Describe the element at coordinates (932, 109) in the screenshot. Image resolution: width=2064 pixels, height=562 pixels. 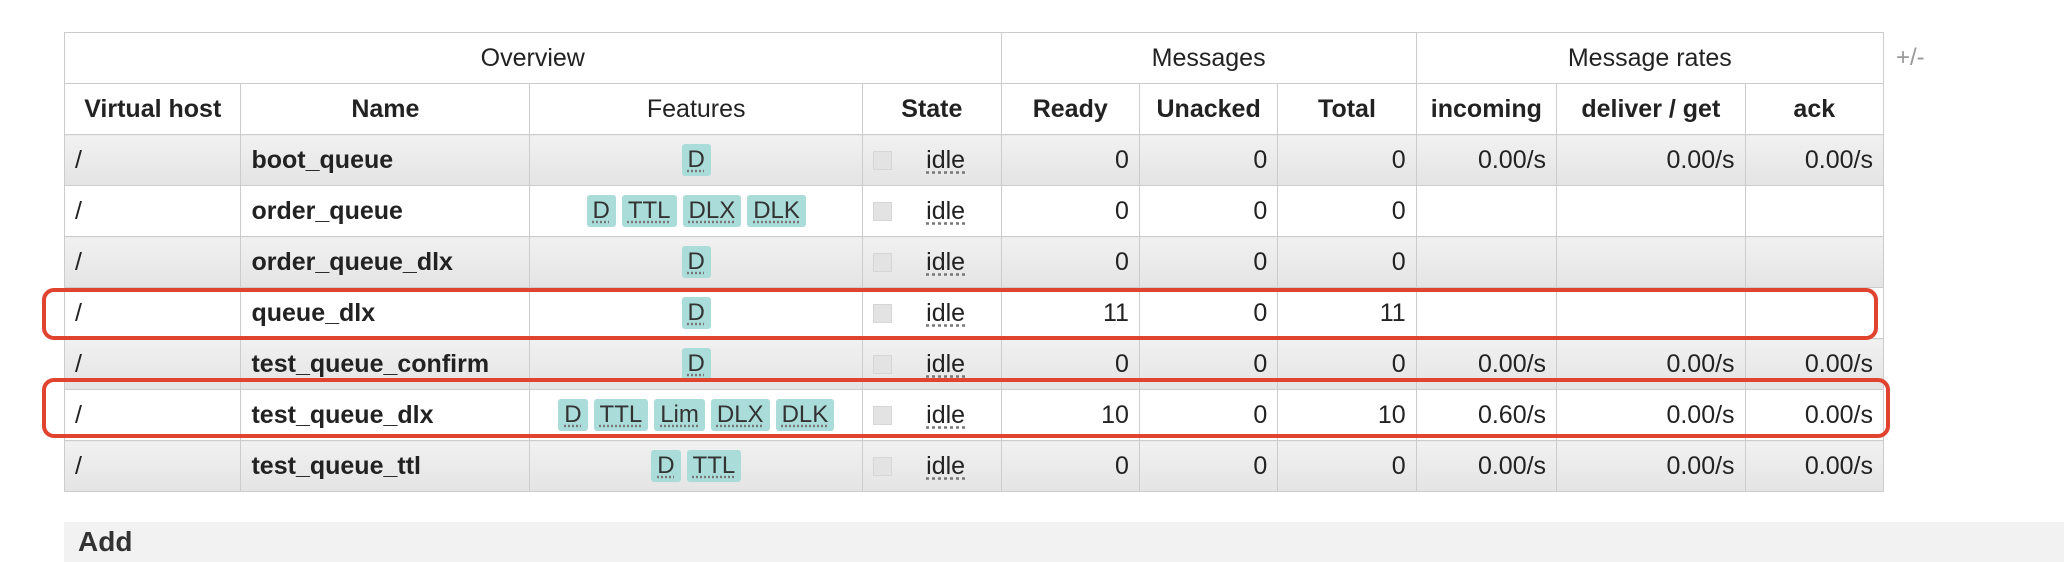
I see `column-header-state: State` at that location.